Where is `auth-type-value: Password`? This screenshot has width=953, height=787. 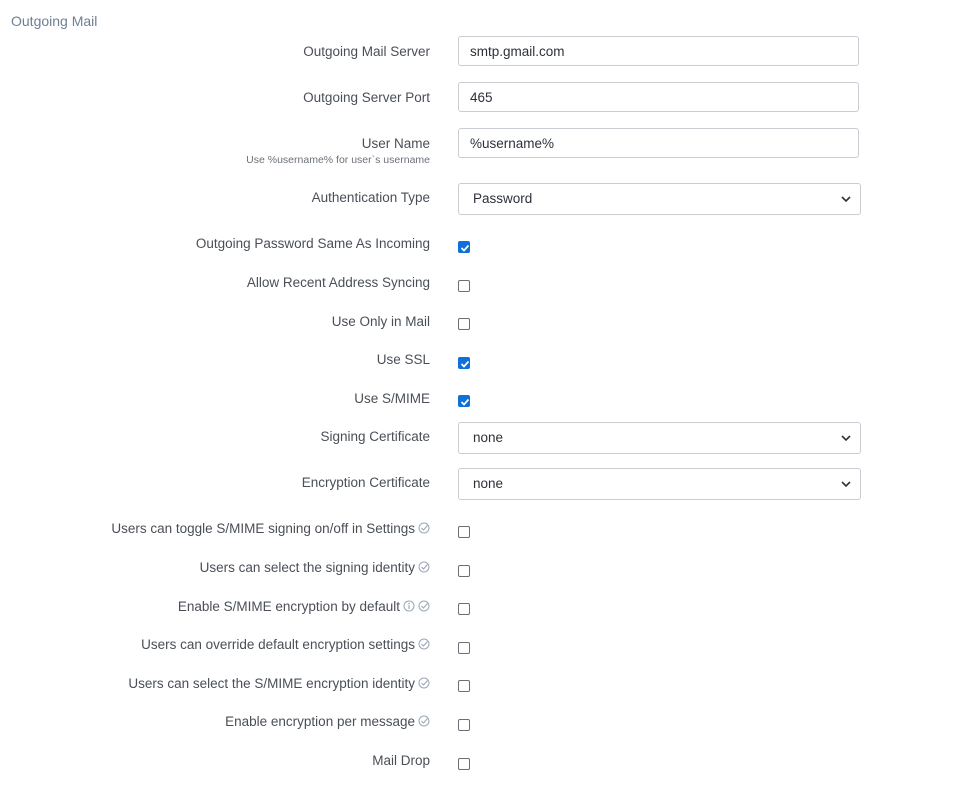 auth-type-value: Password is located at coordinates (503, 198).